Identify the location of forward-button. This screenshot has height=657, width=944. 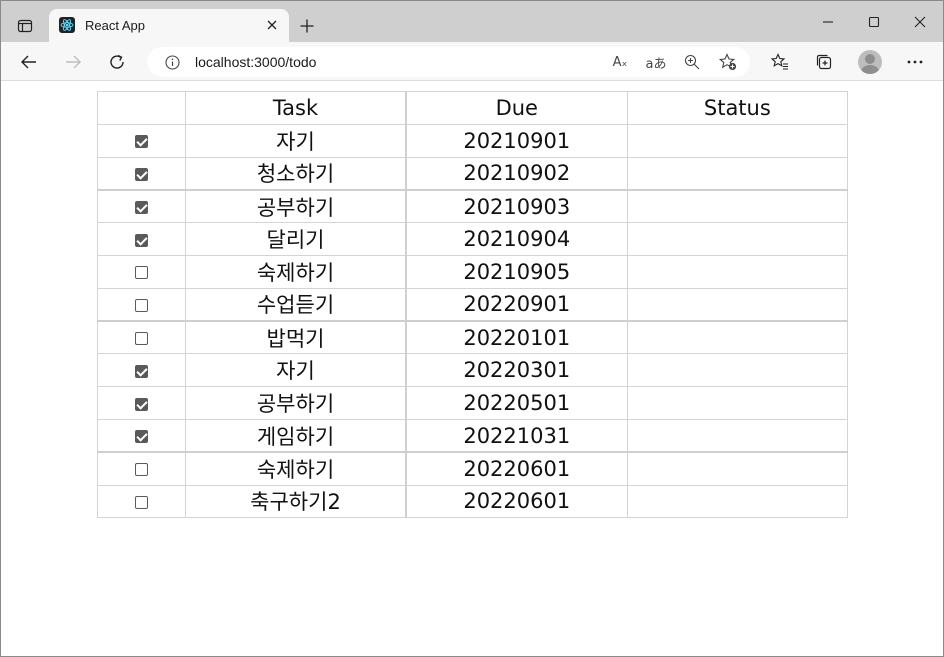
(73, 62).